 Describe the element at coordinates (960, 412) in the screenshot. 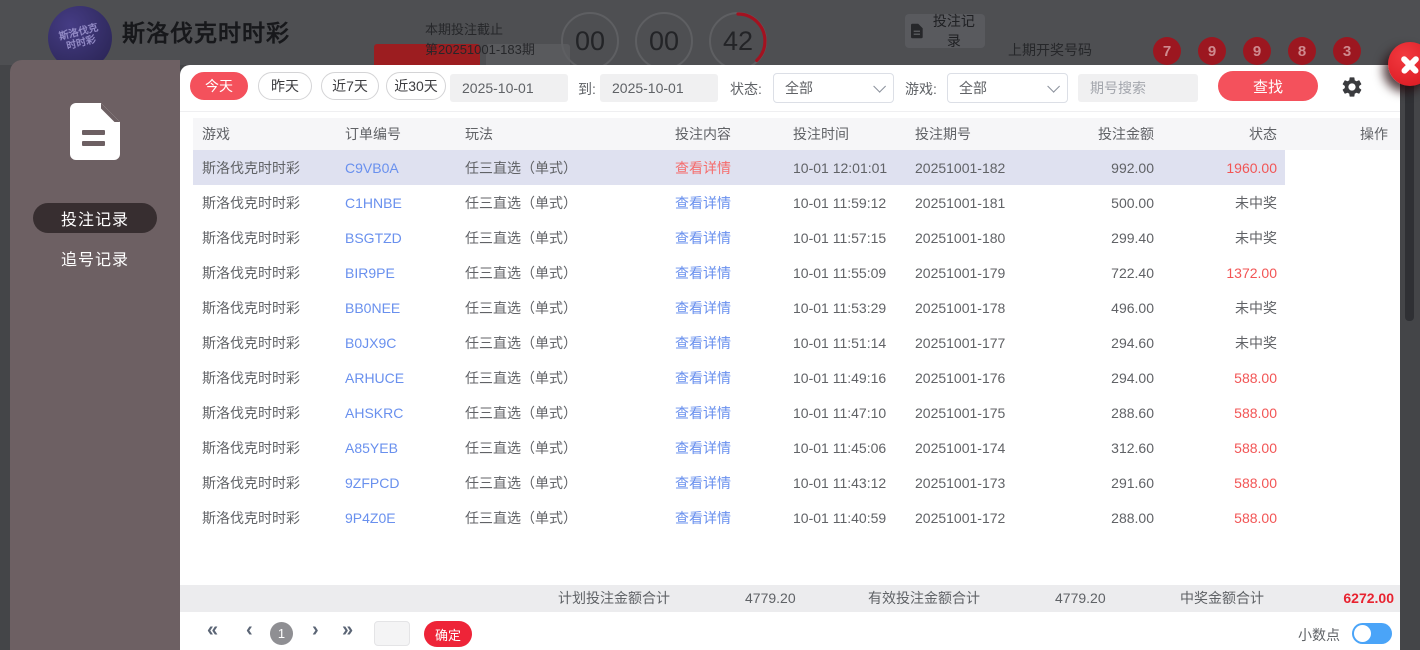

I see `cell-period: 20251001-175` at that location.